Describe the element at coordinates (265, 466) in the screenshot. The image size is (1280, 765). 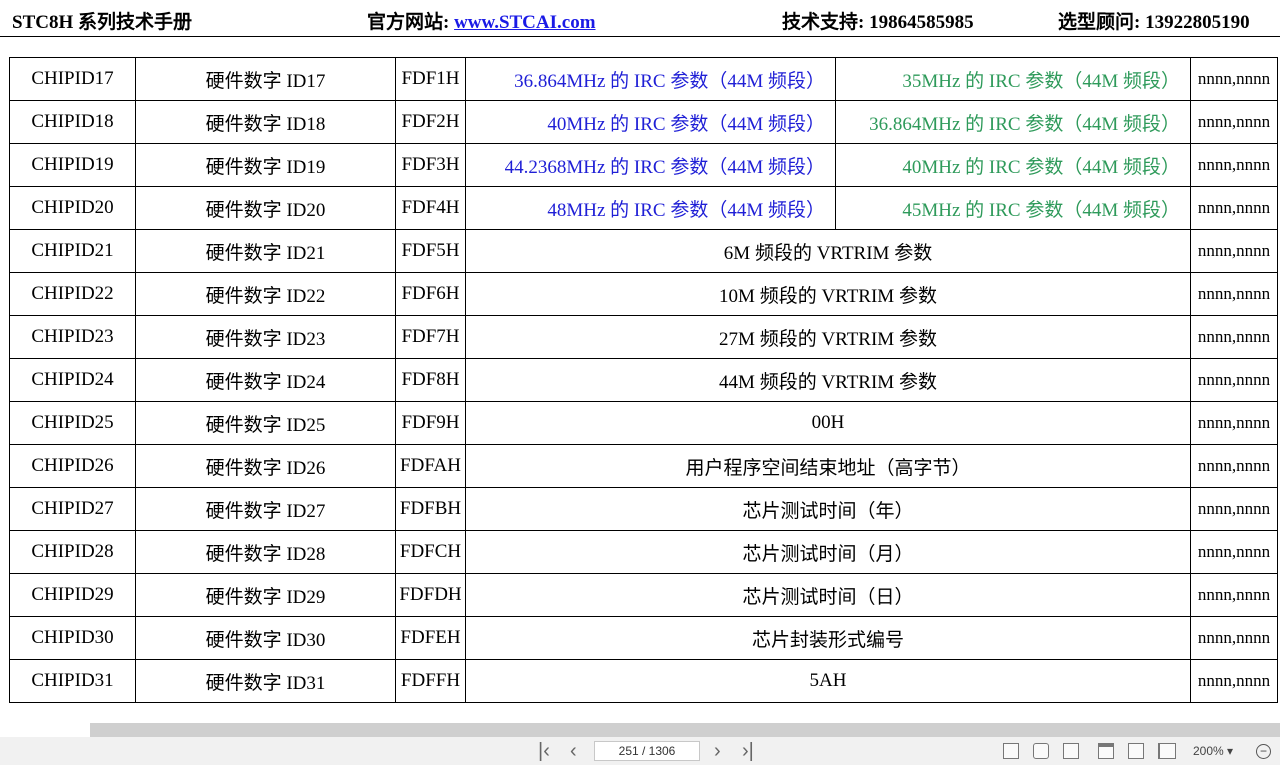
I see `register-description: 硬件数字 ID26` at that location.